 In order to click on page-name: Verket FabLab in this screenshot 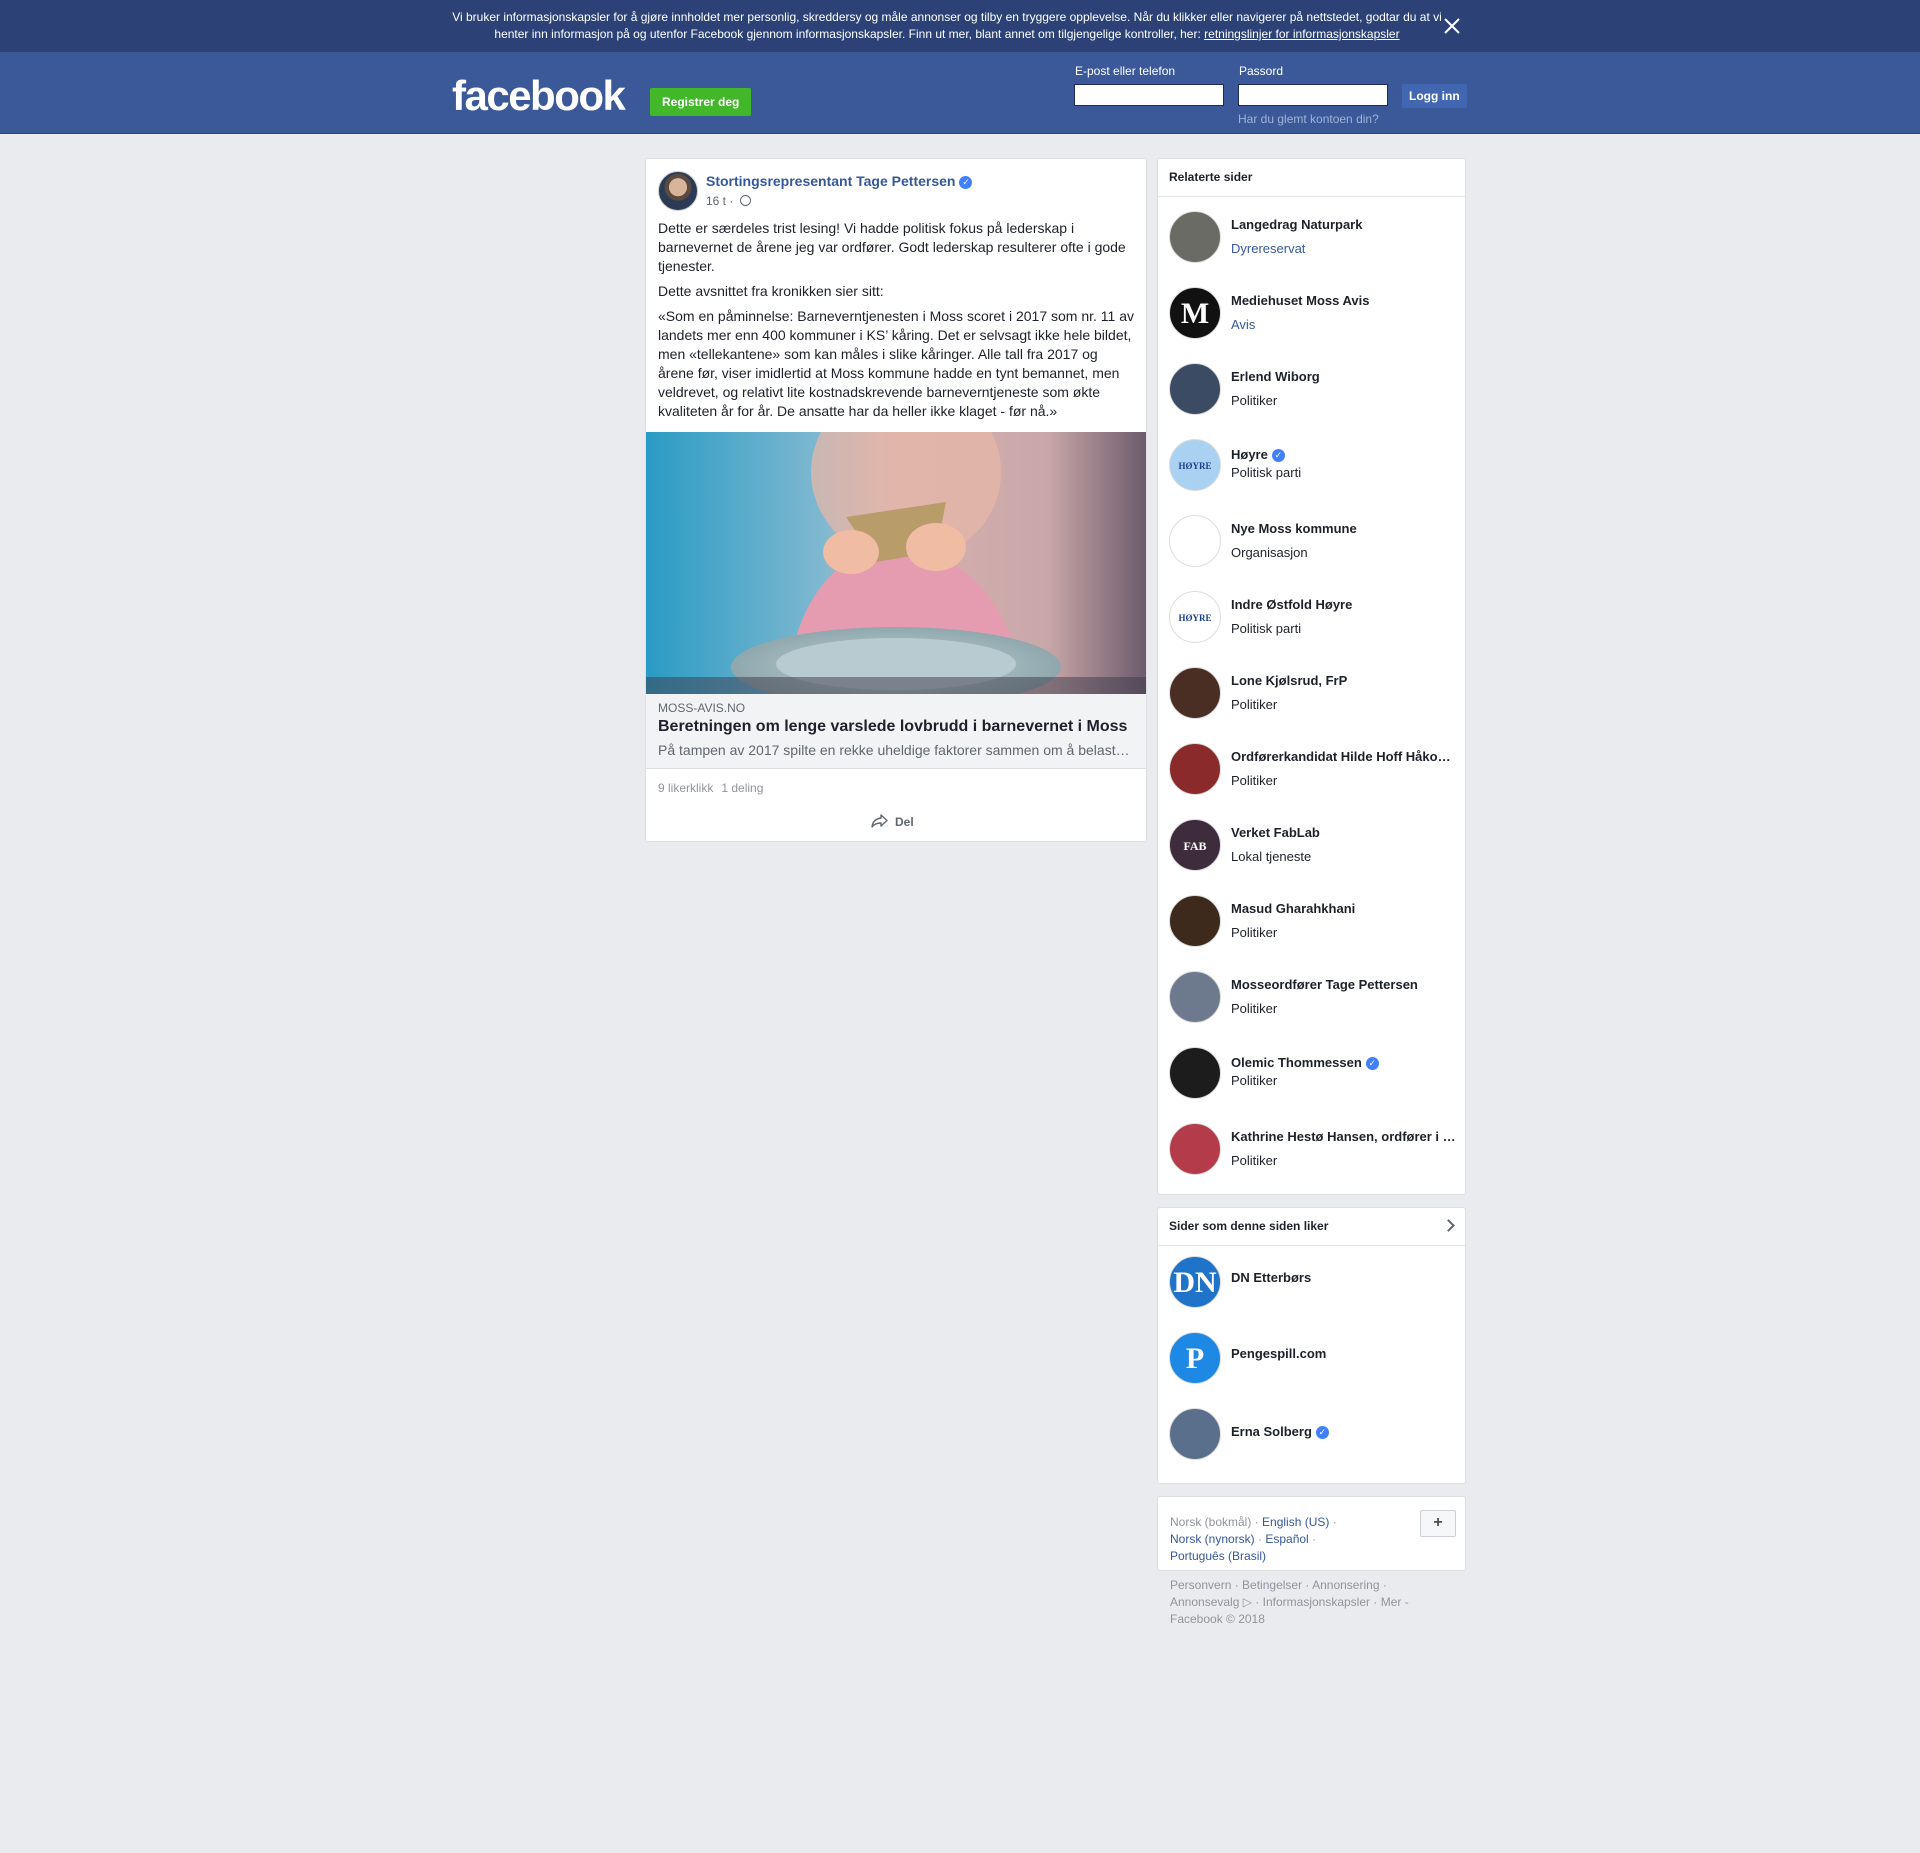, I will do `click(1344, 832)`.